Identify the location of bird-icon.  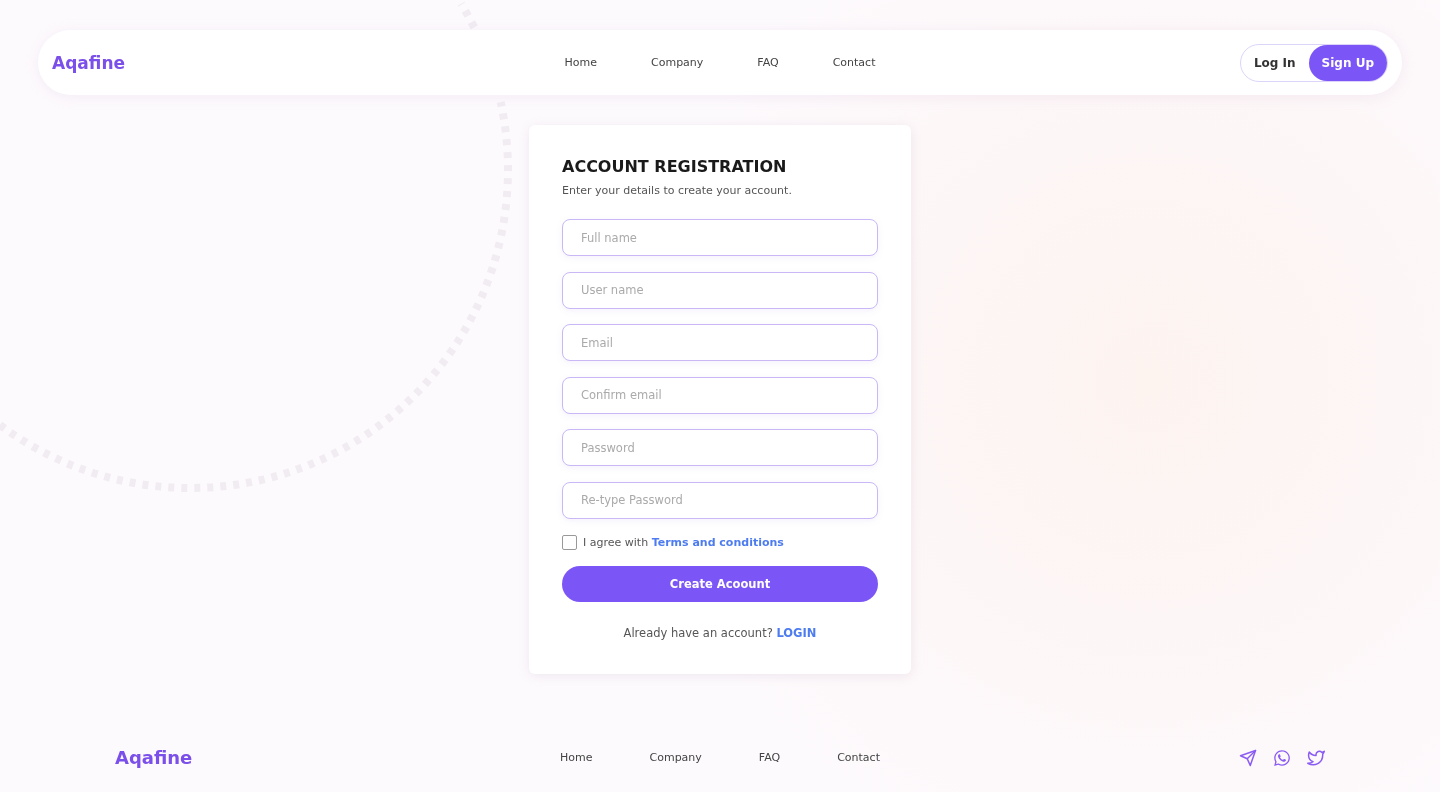
(1316, 757).